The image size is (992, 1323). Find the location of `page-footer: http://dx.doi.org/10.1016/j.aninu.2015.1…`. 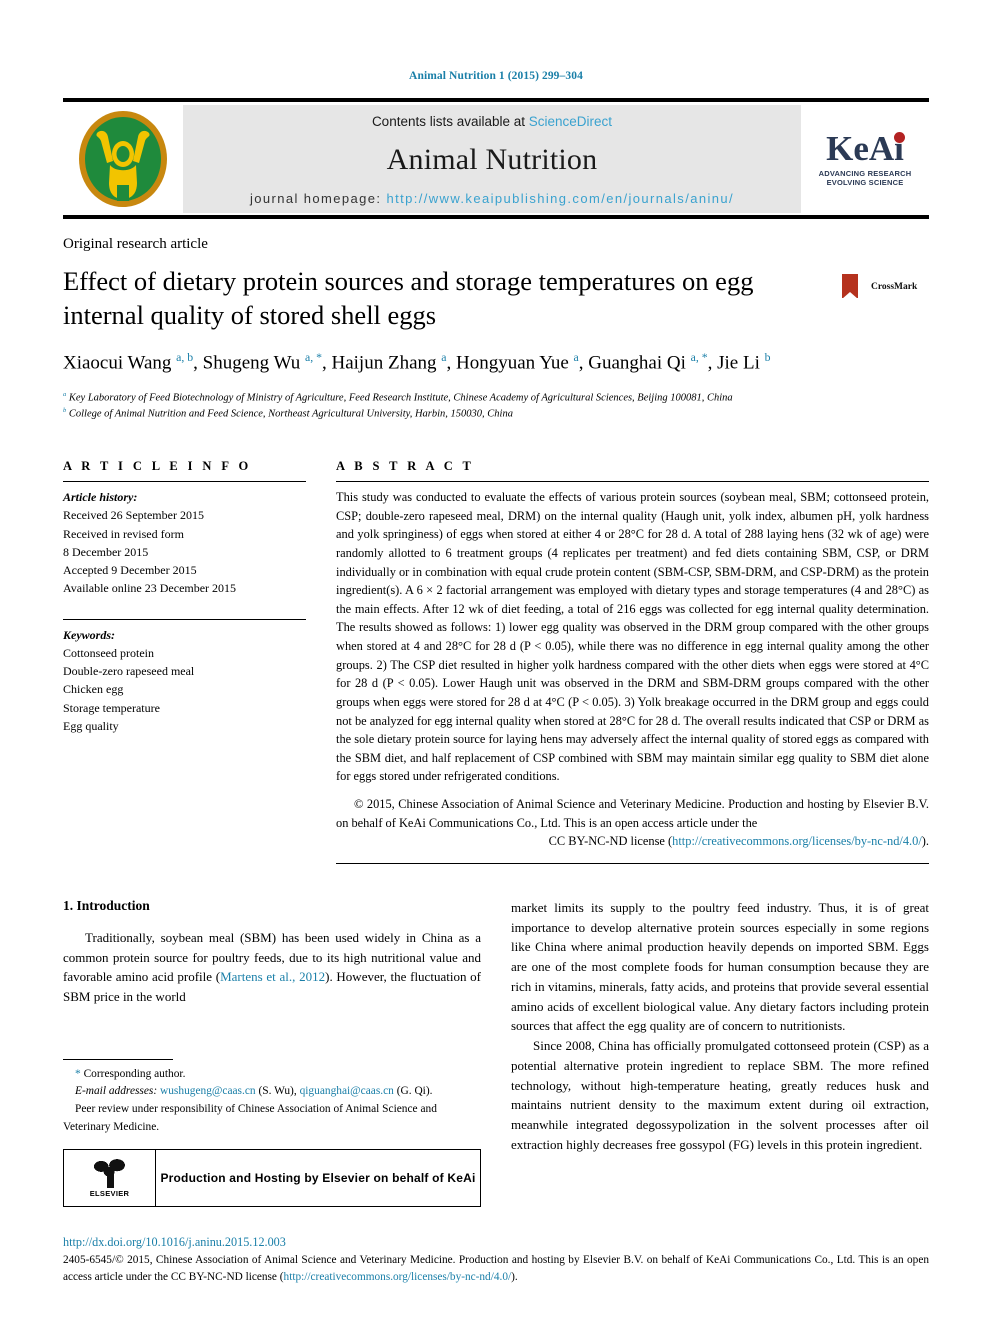

page-footer: http://dx.doi.org/10.1016/j.aninu.2015.1… is located at coordinates (496, 1260).